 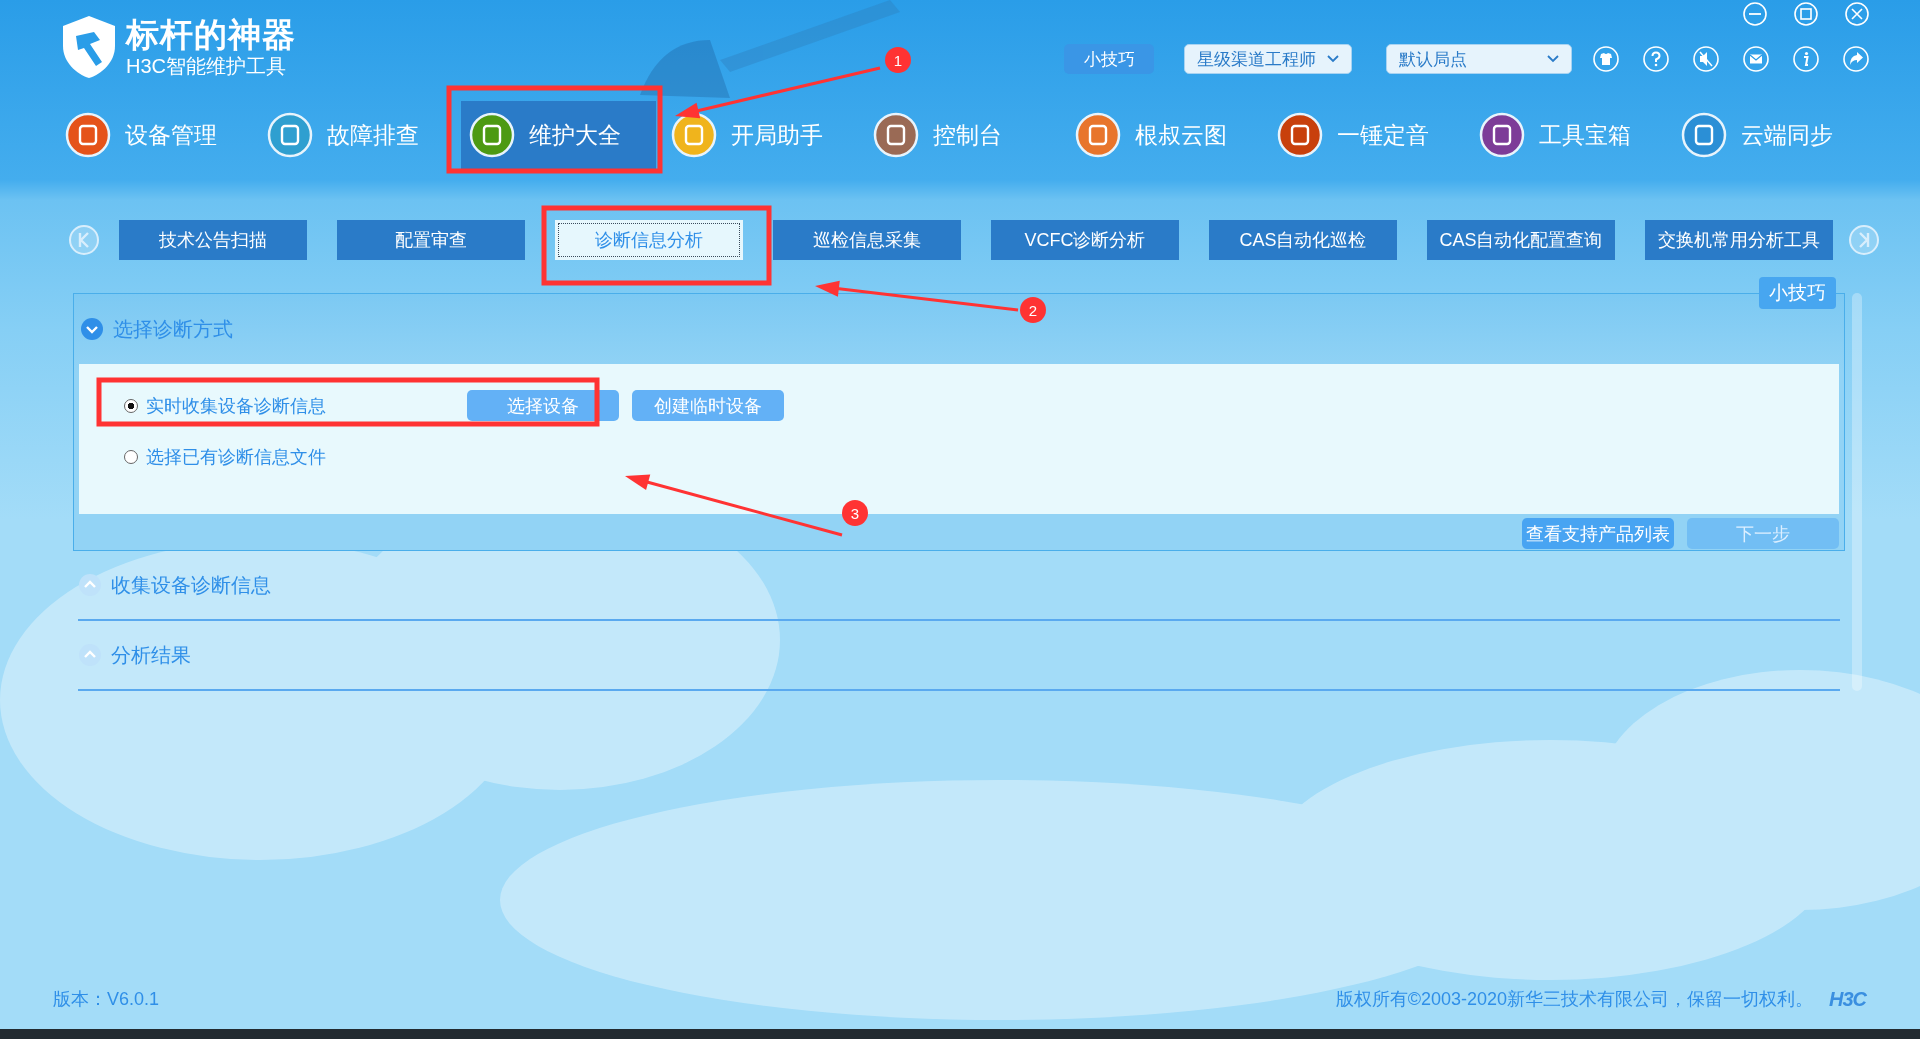 What do you see at coordinates (84, 240) in the screenshot?
I see `scroll-left-icon` at bounding box center [84, 240].